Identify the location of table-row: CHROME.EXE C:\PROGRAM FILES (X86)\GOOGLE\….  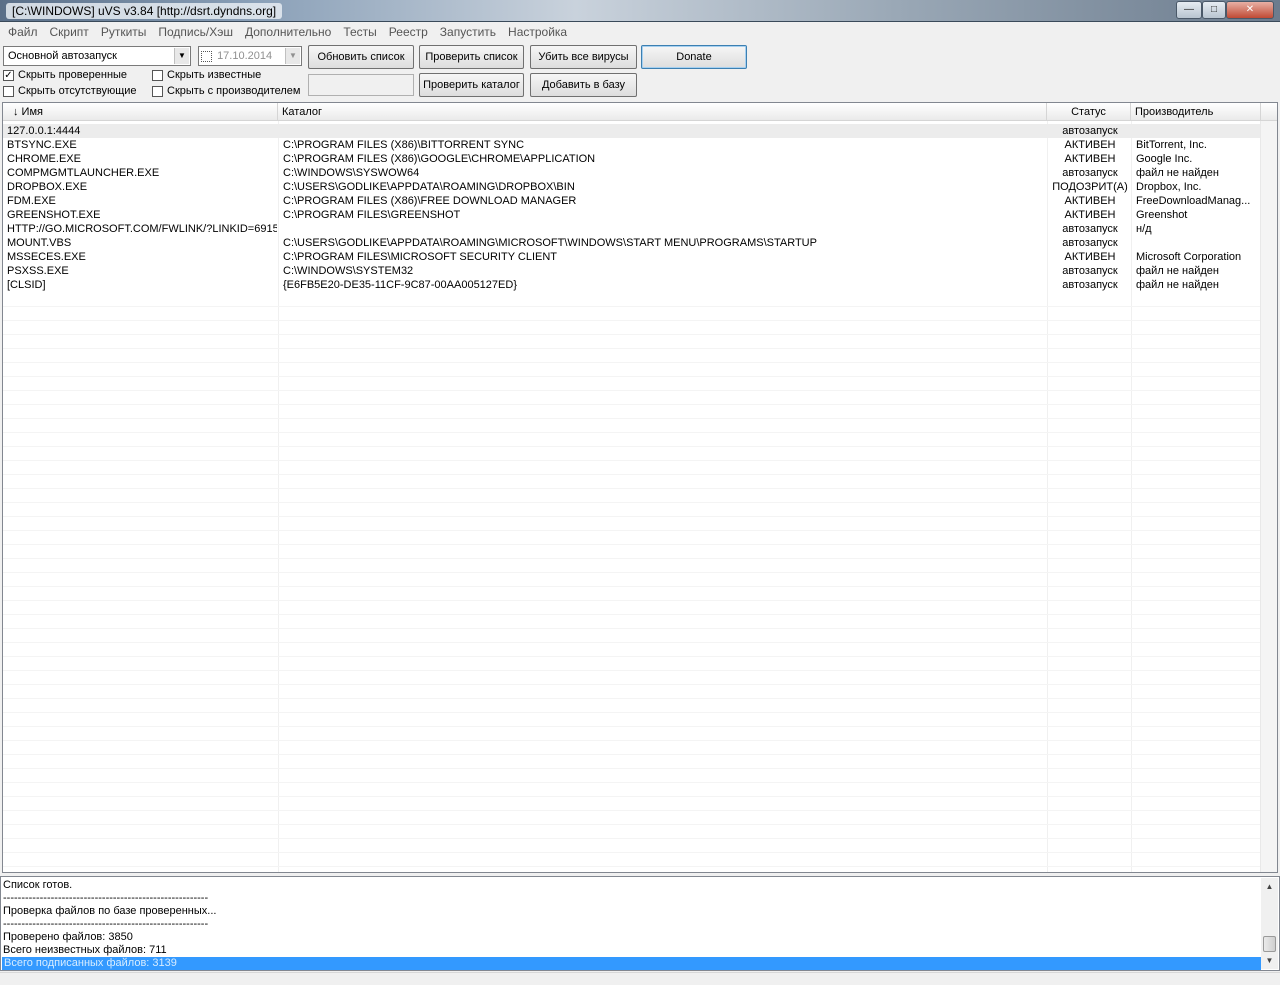
(631, 159).